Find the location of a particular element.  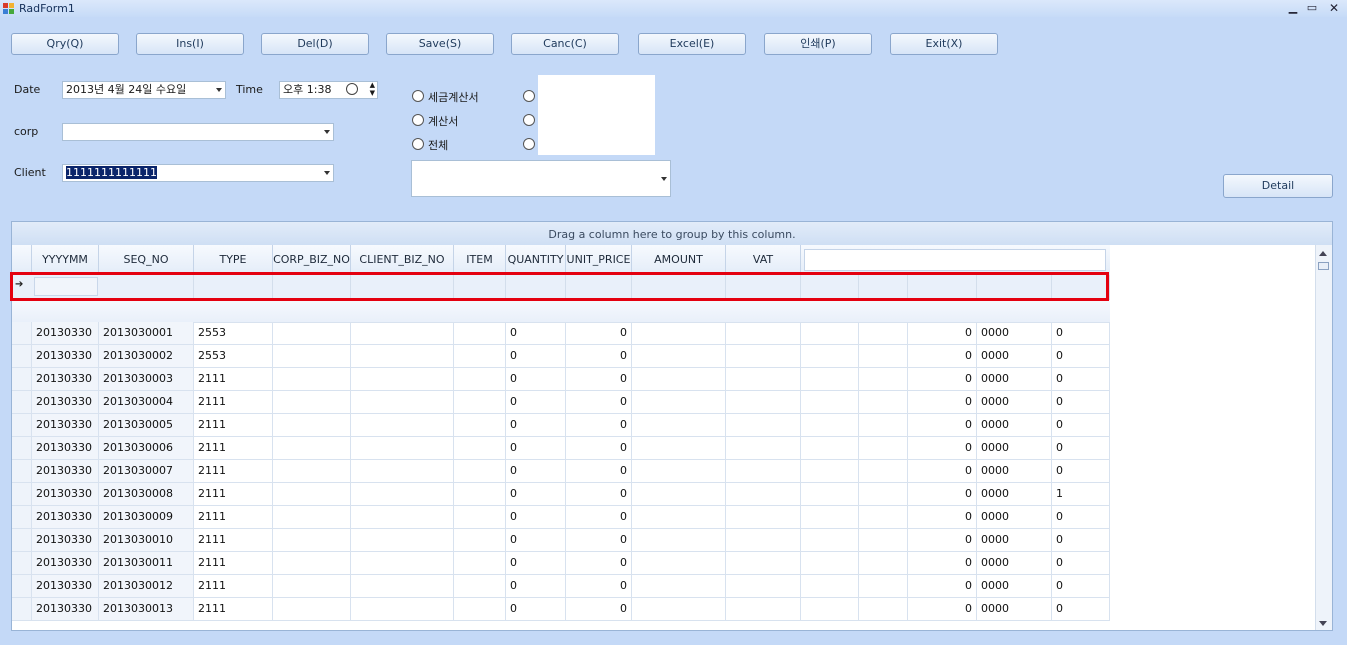

table-cell: 2013030004 is located at coordinates (146, 402).